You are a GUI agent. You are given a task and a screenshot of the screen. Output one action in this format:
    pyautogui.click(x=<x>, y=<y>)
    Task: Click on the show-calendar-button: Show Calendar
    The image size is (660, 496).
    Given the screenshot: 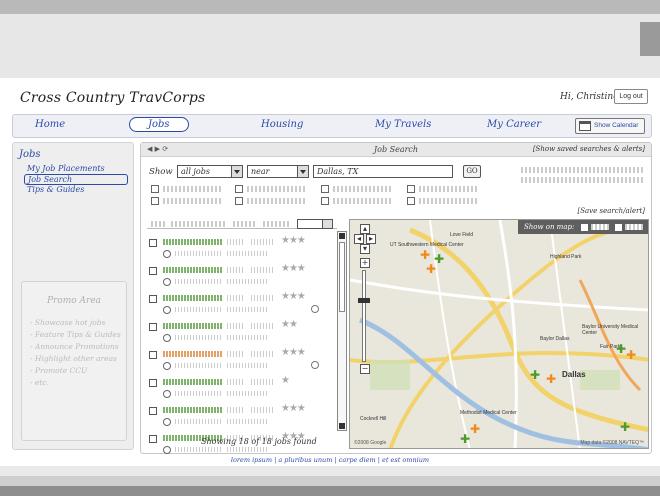 What is the action you would take?
    pyautogui.click(x=610, y=126)
    